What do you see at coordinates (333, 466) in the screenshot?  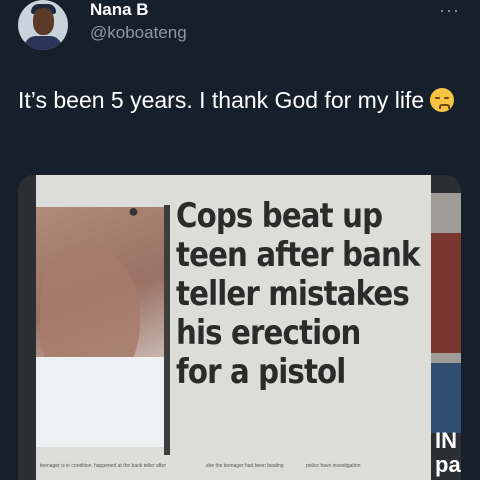 I see `fine-print-text: police have investigation` at bounding box center [333, 466].